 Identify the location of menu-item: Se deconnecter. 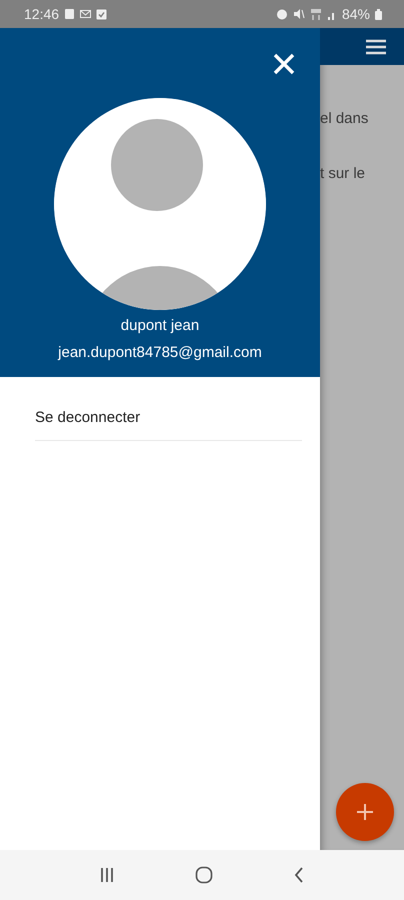
(168, 409).